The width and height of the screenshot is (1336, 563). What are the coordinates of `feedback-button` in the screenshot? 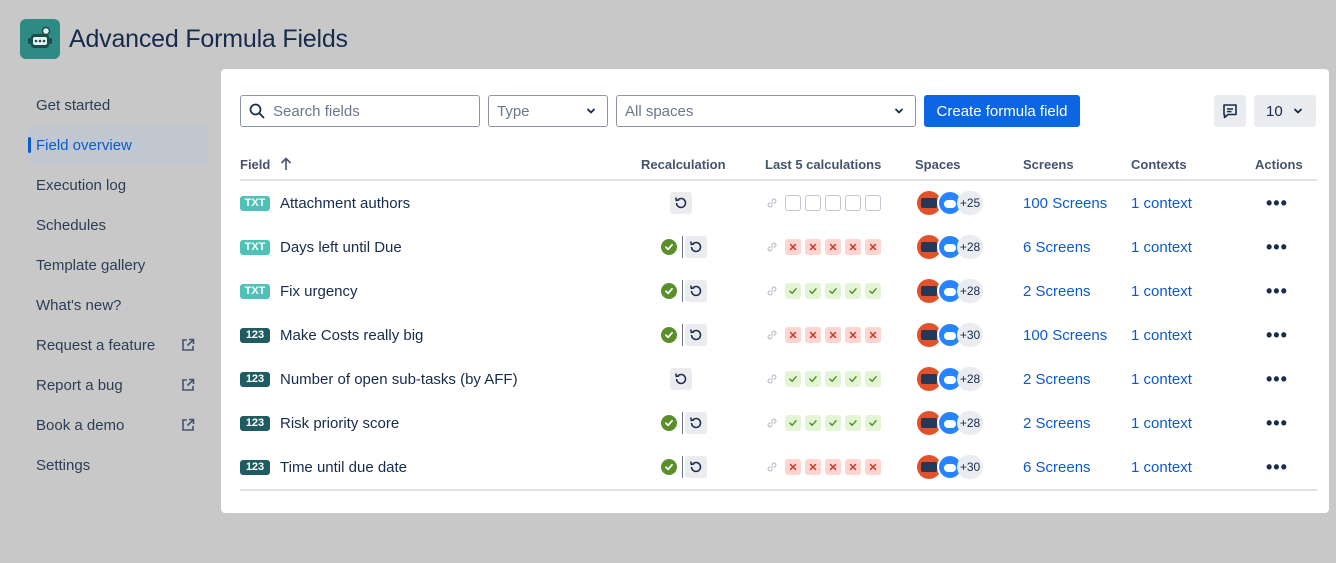 It's located at (1230, 111).